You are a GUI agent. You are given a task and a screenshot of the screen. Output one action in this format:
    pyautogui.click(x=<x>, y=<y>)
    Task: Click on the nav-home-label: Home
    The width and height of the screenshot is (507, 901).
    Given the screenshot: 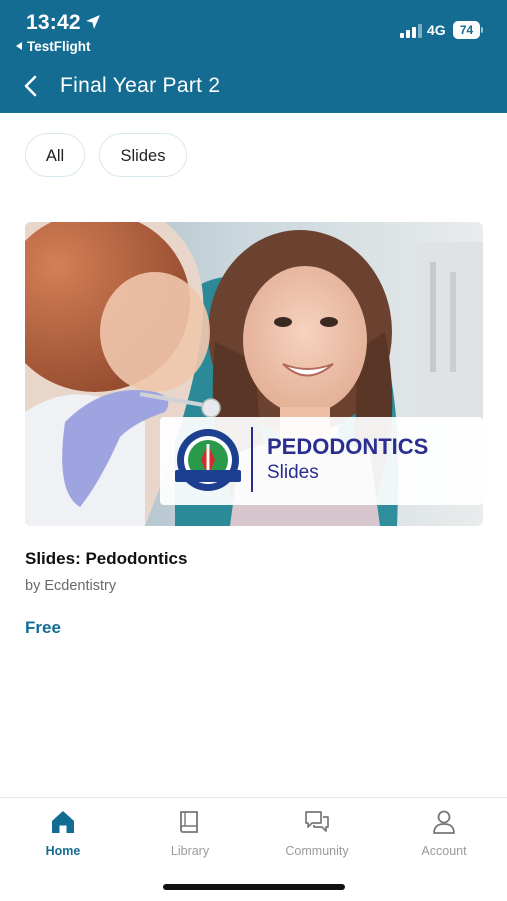 What is the action you would take?
    pyautogui.click(x=63, y=851)
    